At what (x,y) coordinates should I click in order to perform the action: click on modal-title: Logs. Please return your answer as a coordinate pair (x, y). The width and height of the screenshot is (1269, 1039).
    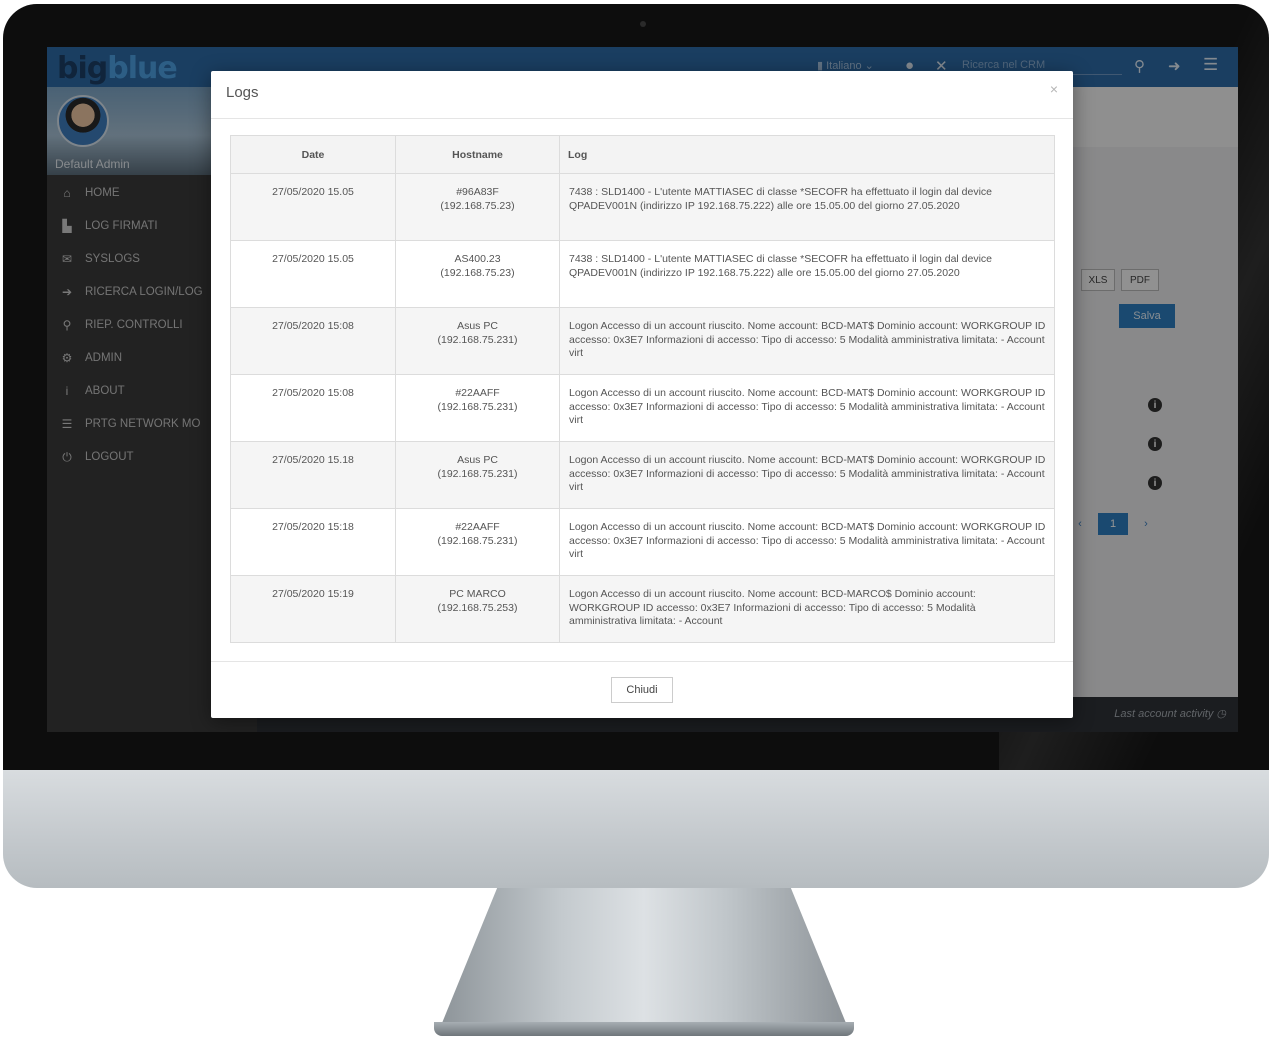
    Looking at the image, I should click on (242, 92).